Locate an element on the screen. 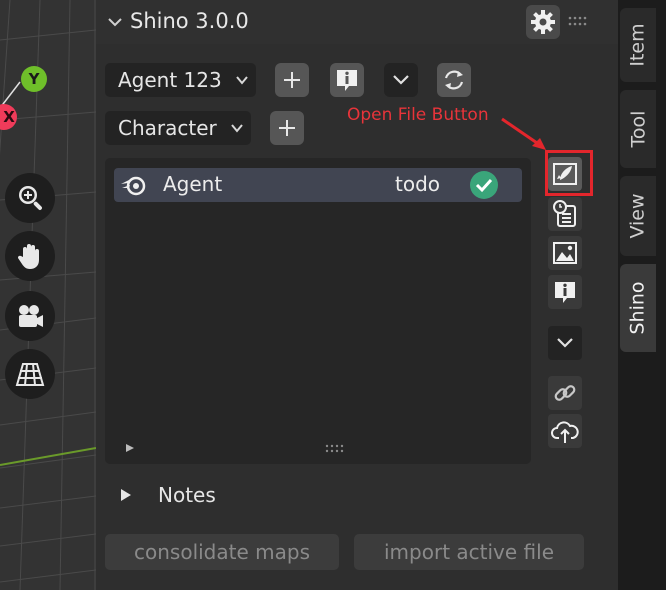 The height and width of the screenshot is (590, 666). tab-item-label: Item is located at coordinates (638, 45).